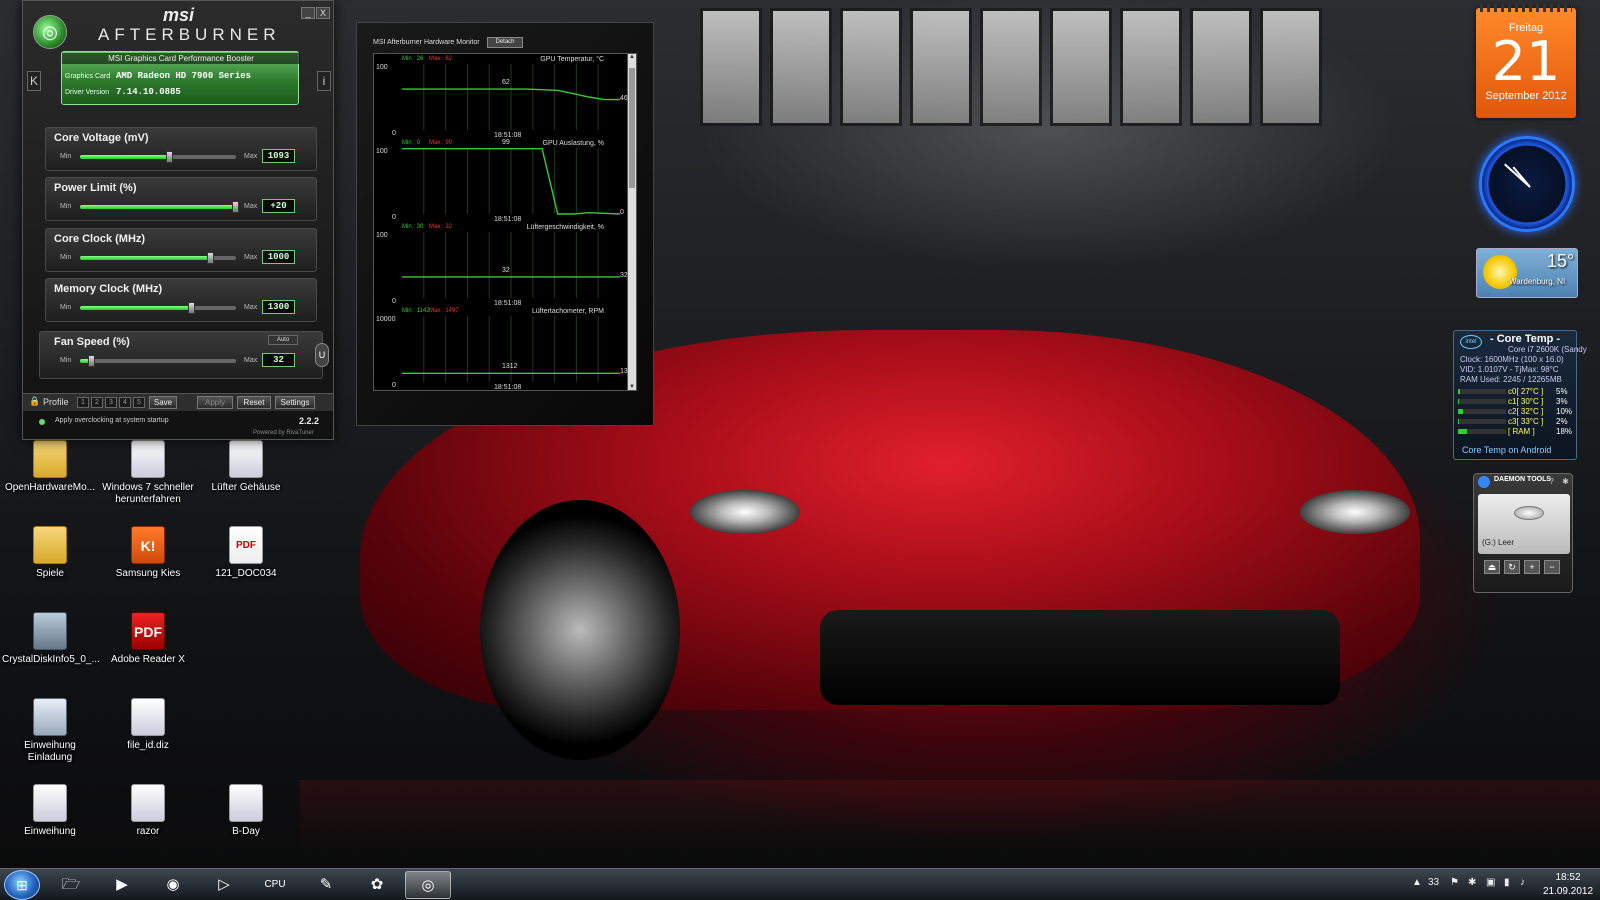 Image resolution: width=1600 pixels, height=900 pixels. What do you see at coordinates (631, 222) in the screenshot?
I see `monitor-scrollbar: ▲ ▼` at bounding box center [631, 222].